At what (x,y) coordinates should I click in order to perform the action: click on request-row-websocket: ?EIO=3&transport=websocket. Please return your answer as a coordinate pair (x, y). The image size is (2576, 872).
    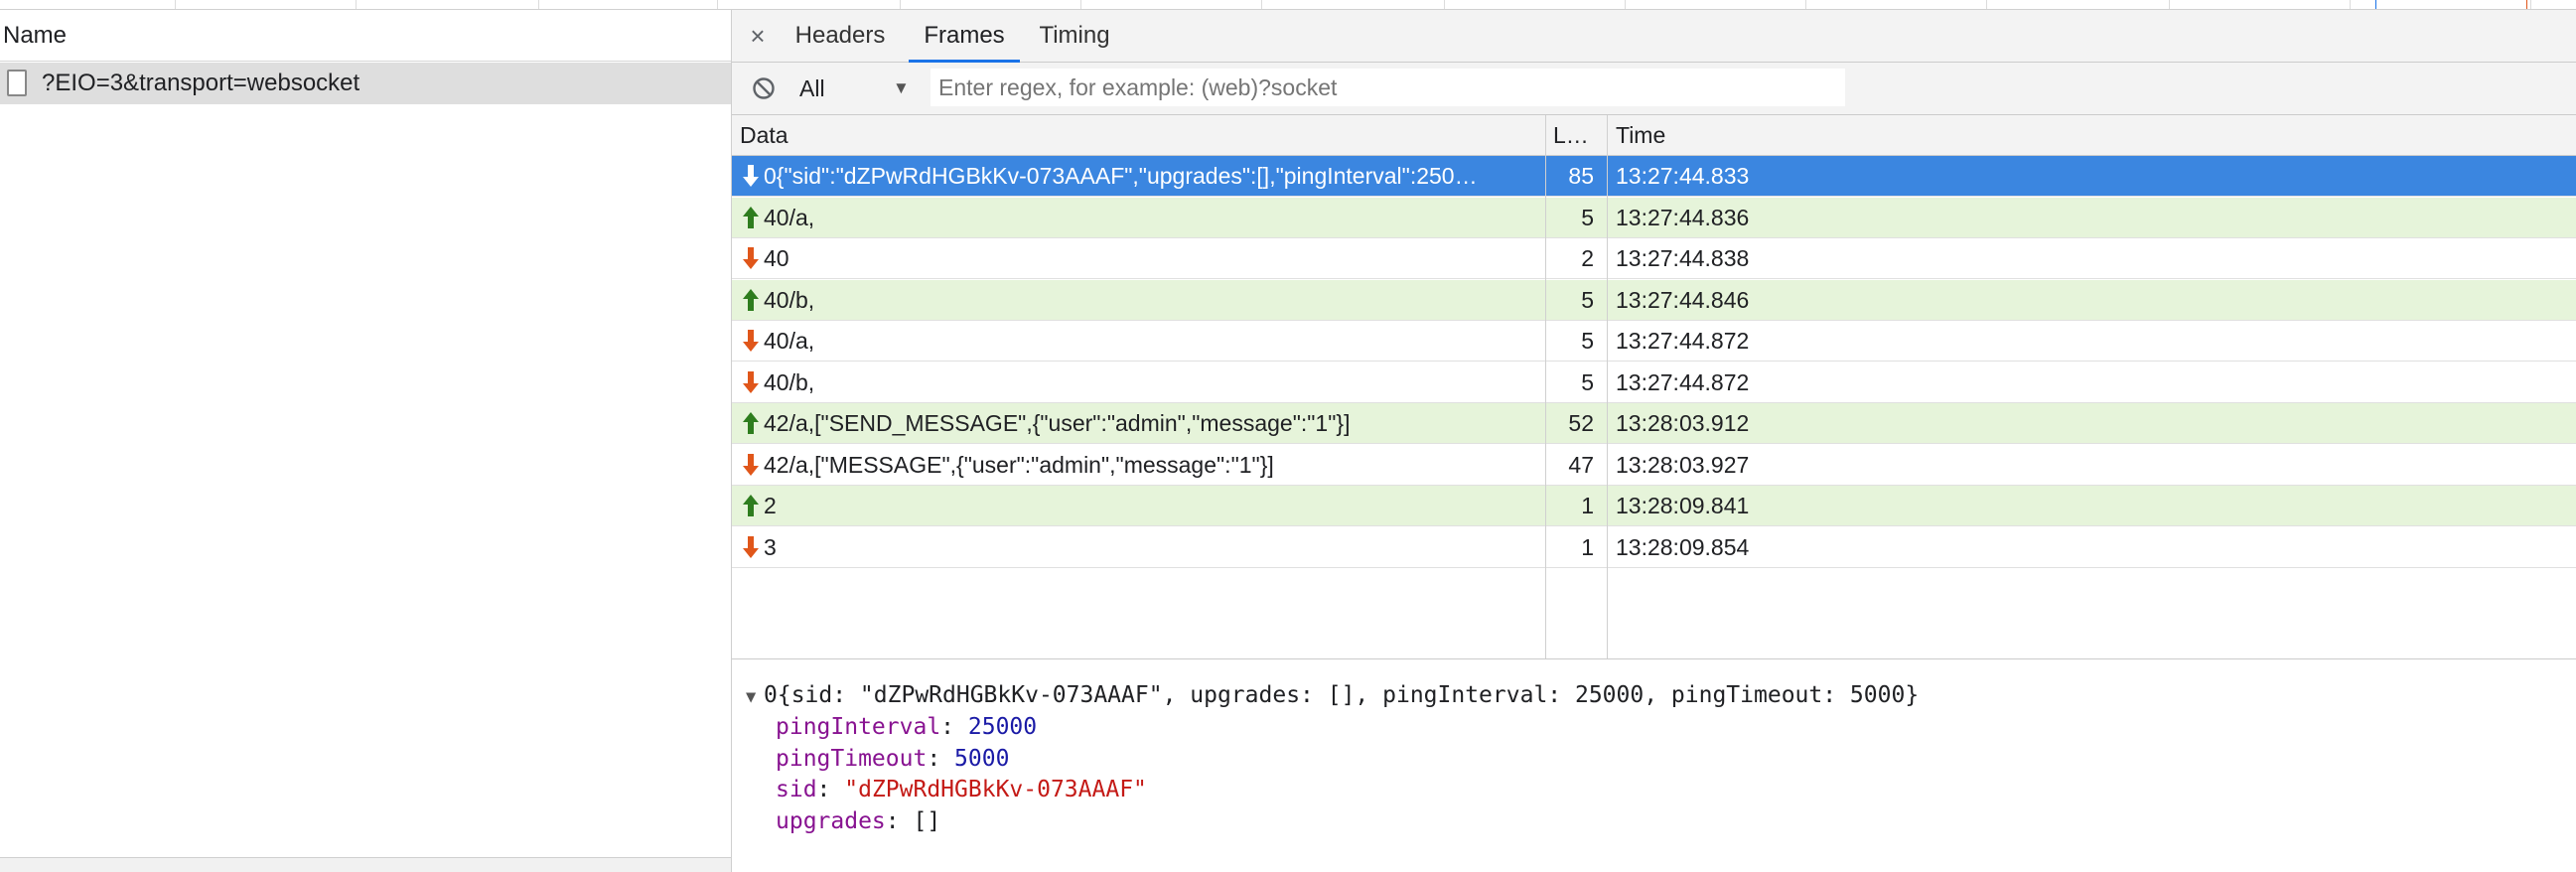
    Looking at the image, I should click on (365, 83).